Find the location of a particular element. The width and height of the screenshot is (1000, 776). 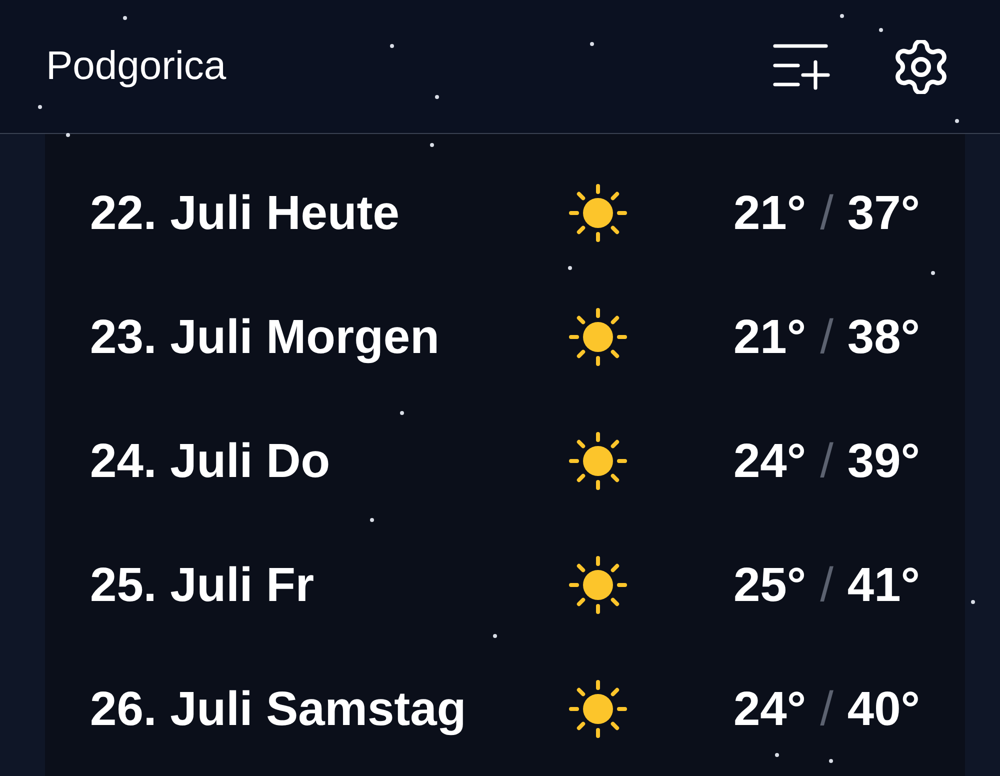

low-temperature: 25° is located at coordinates (769, 585).